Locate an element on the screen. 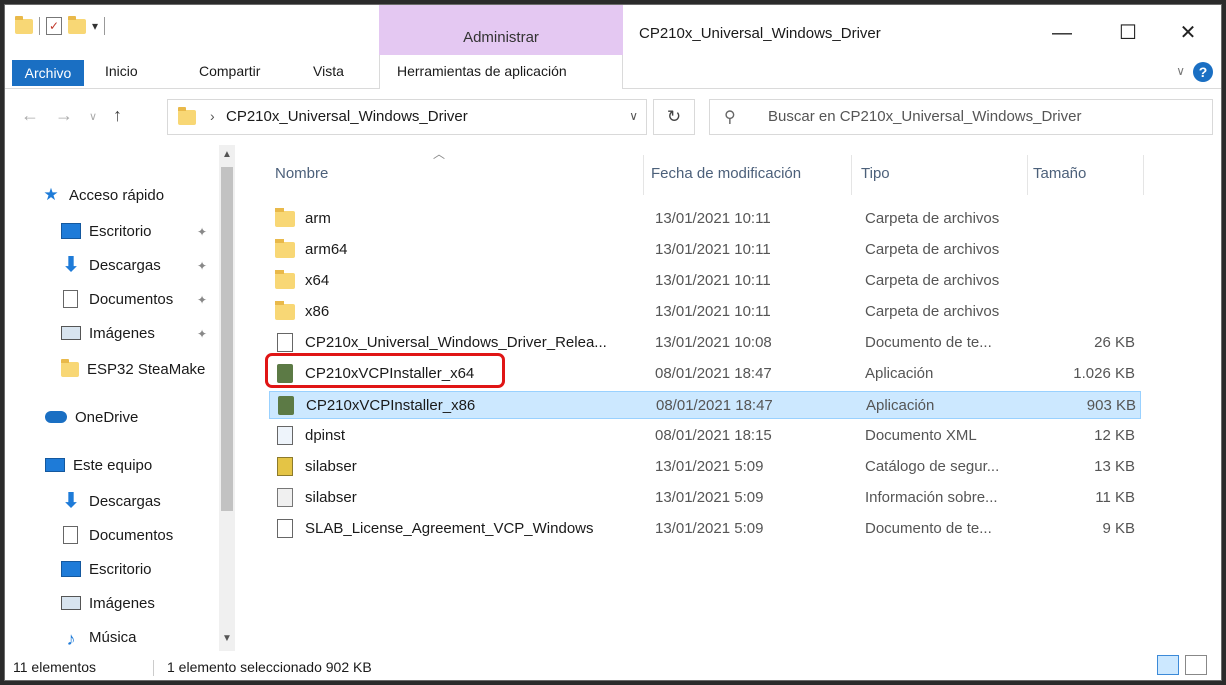 The image size is (1226, 685). desktop-icon is located at coordinates (71, 569).